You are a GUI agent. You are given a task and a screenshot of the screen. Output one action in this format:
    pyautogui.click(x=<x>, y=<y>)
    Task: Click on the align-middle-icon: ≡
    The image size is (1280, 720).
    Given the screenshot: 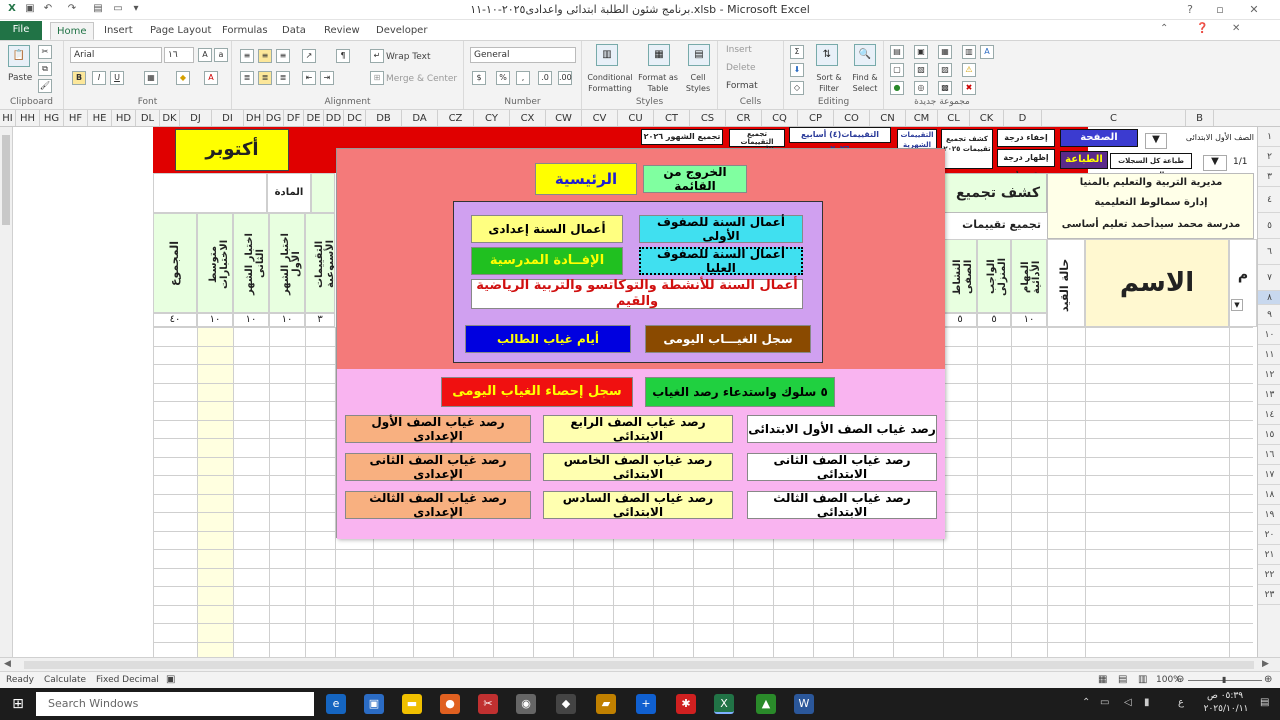 What is the action you would take?
    pyautogui.click(x=265, y=56)
    